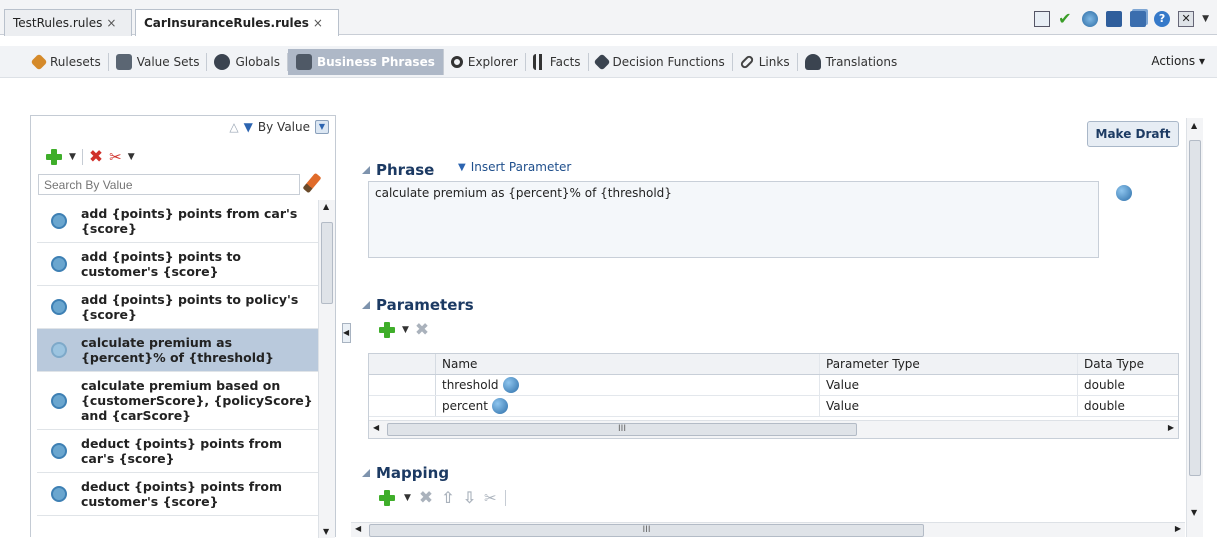  I want to click on save-all-icon, so click(1138, 19).